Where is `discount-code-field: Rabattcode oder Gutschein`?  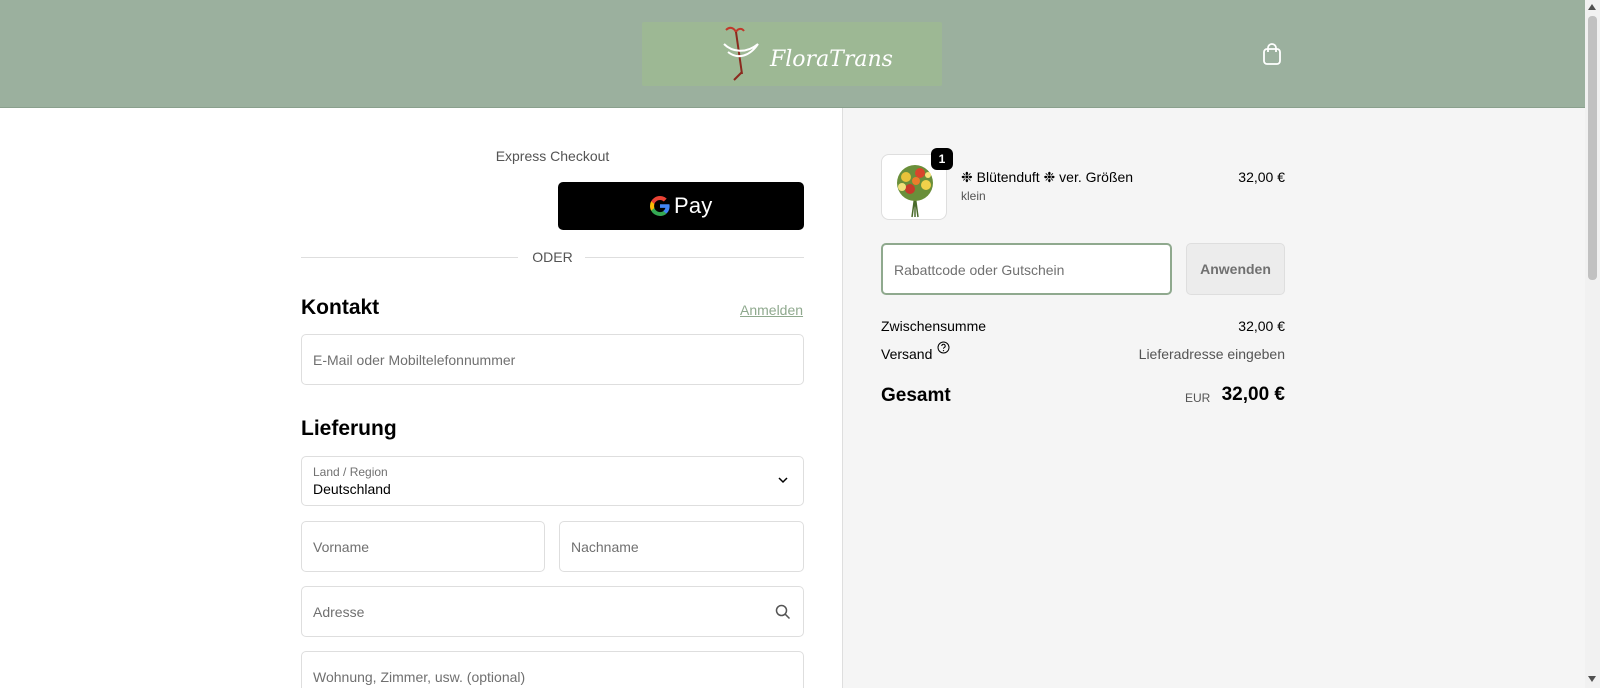
discount-code-field: Rabattcode oder Gutschein is located at coordinates (1026, 269).